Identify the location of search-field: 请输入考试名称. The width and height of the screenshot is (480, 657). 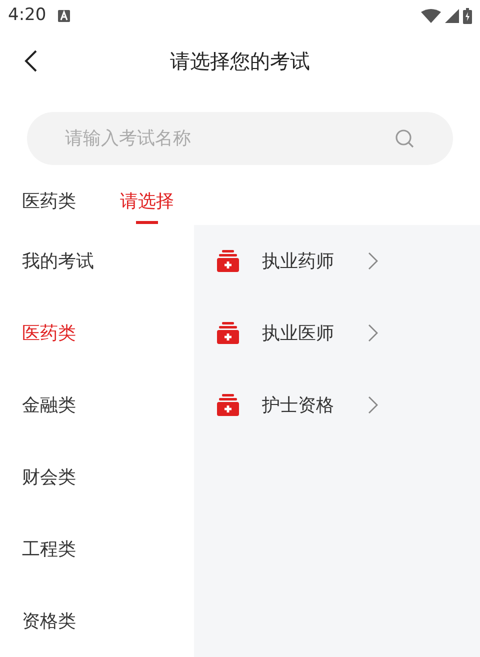
(230, 138).